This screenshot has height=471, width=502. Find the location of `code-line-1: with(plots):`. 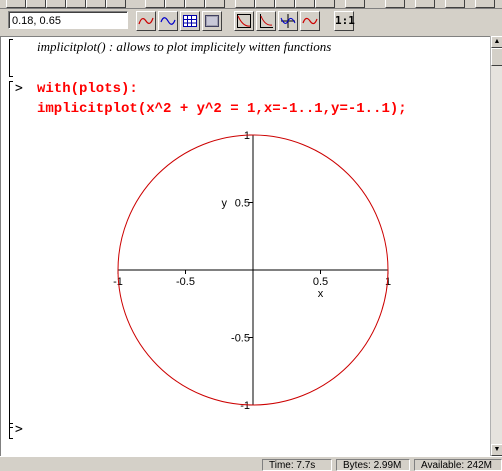

code-line-1: with(plots): is located at coordinates (87, 89).